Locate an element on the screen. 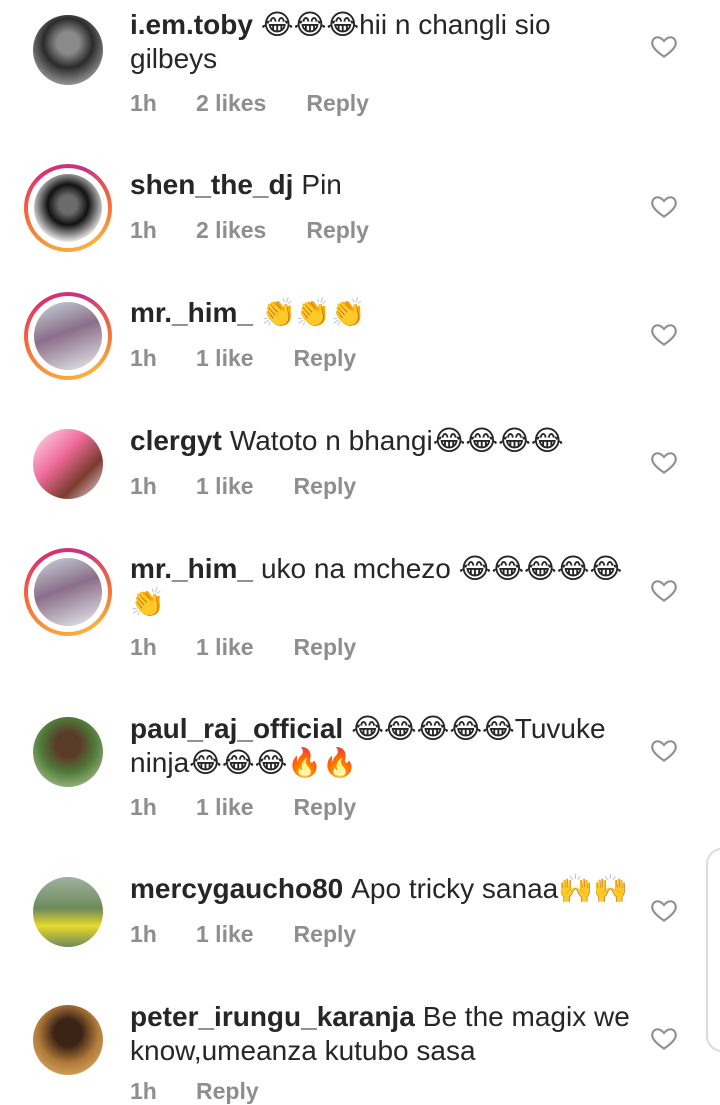 This screenshot has width=720, height=1105. comment-text: mercygaucho80 Apo tricky sanaa🙌🙌 is located at coordinates (380, 889).